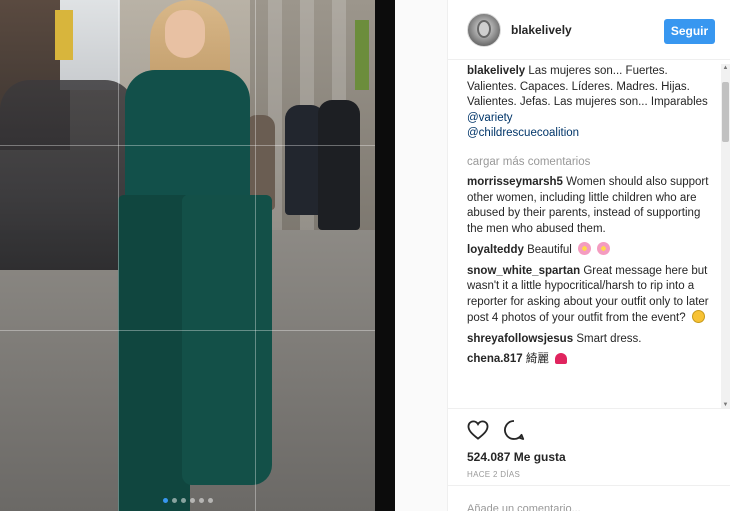  What do you see at coordinates (689, 31) in the screenshot?
I see `follow-button: Seguir` at bounding box center [689, 31].